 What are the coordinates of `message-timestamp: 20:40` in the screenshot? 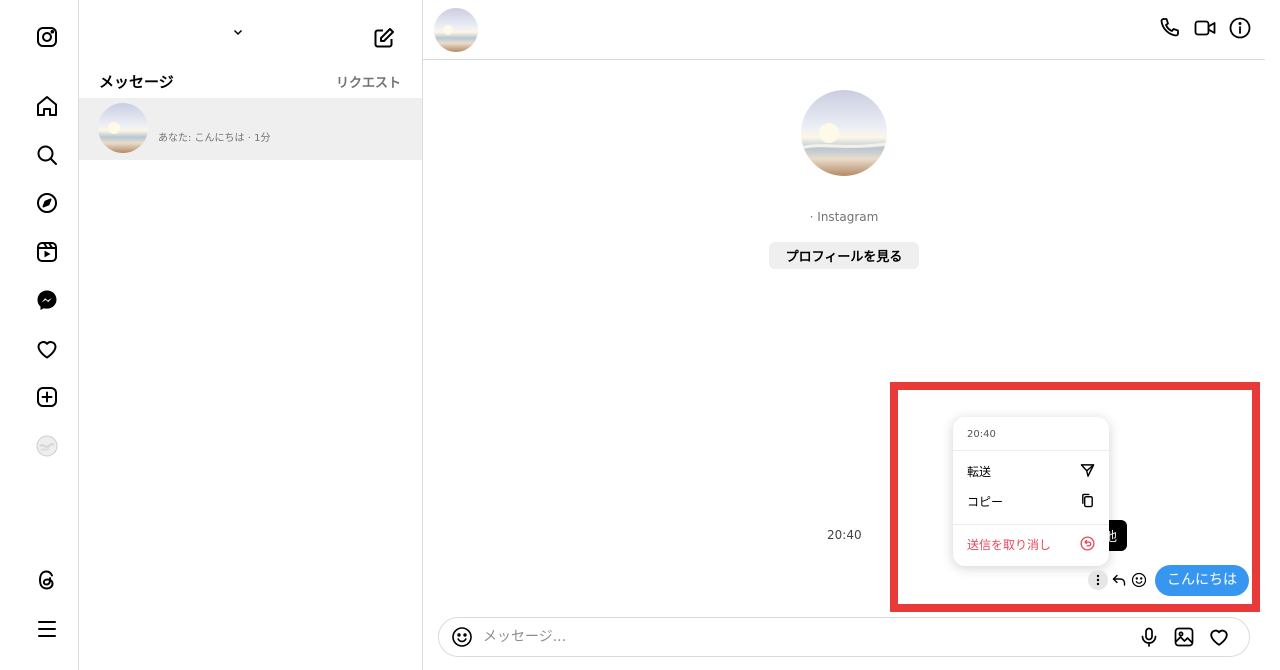 It's located at (844, 535).